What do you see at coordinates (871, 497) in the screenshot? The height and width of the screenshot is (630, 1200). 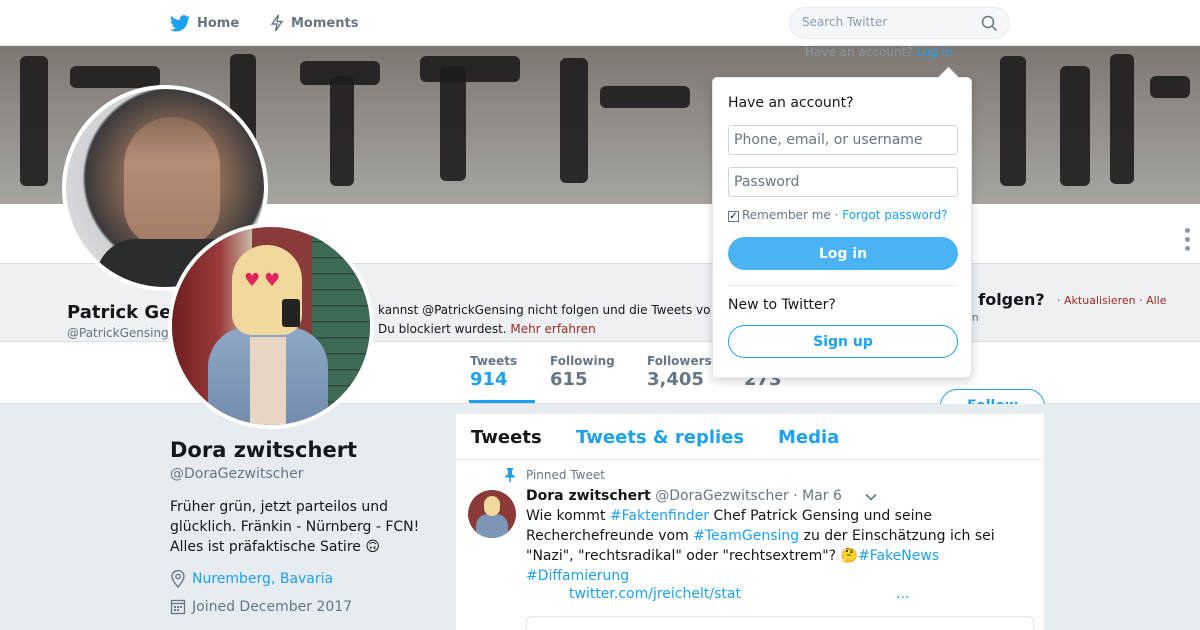 I see `chevron-down-icon` at bounding box center [871, 497].